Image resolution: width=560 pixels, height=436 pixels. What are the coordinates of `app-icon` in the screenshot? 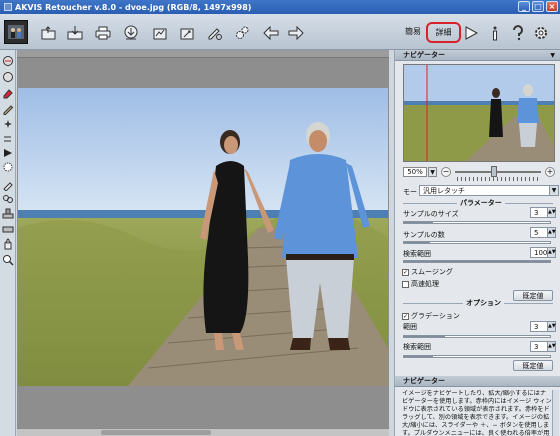 It's located at (8, 7).